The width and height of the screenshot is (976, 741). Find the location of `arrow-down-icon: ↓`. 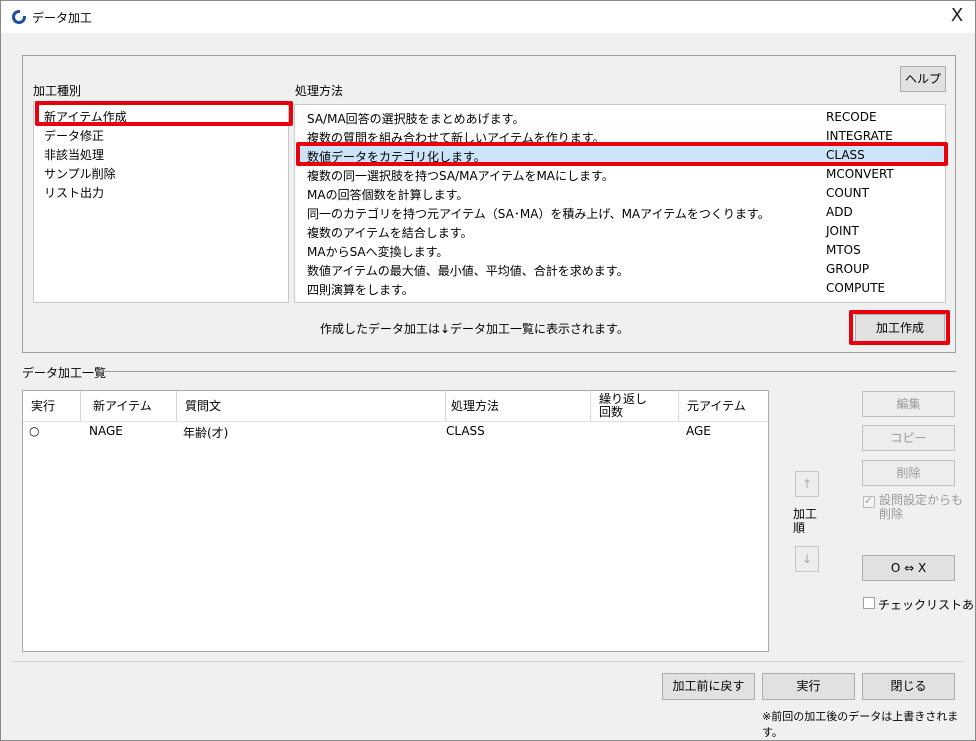

arrow-down-icon: ↓ is located at coordinates (807, 559).